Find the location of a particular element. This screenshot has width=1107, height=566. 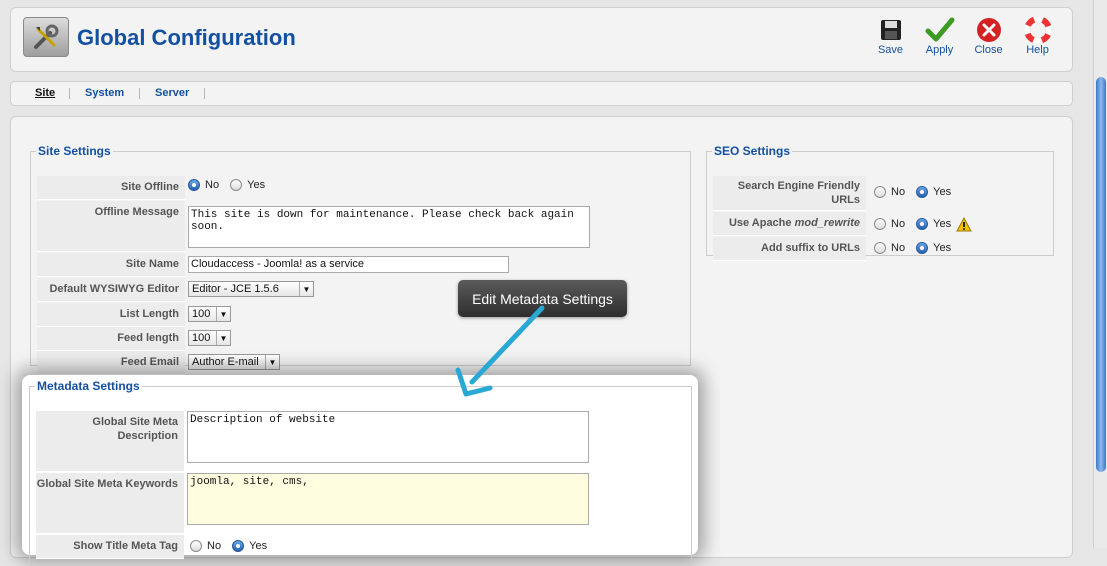

feed-length-row: Feed length 100 ▼ is located at coordinates (134, 339).